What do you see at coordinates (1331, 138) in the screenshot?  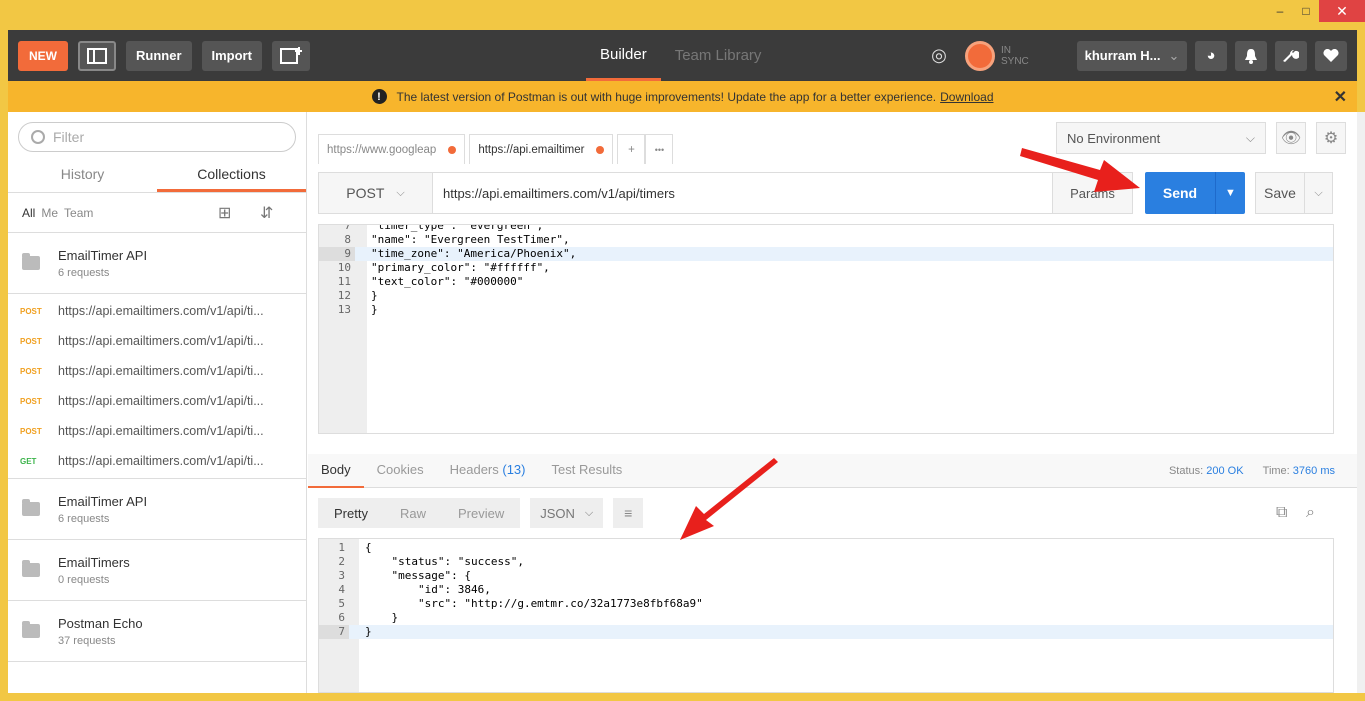 I see `gear-icon: ⚙` at bounding box center [1331, 138].